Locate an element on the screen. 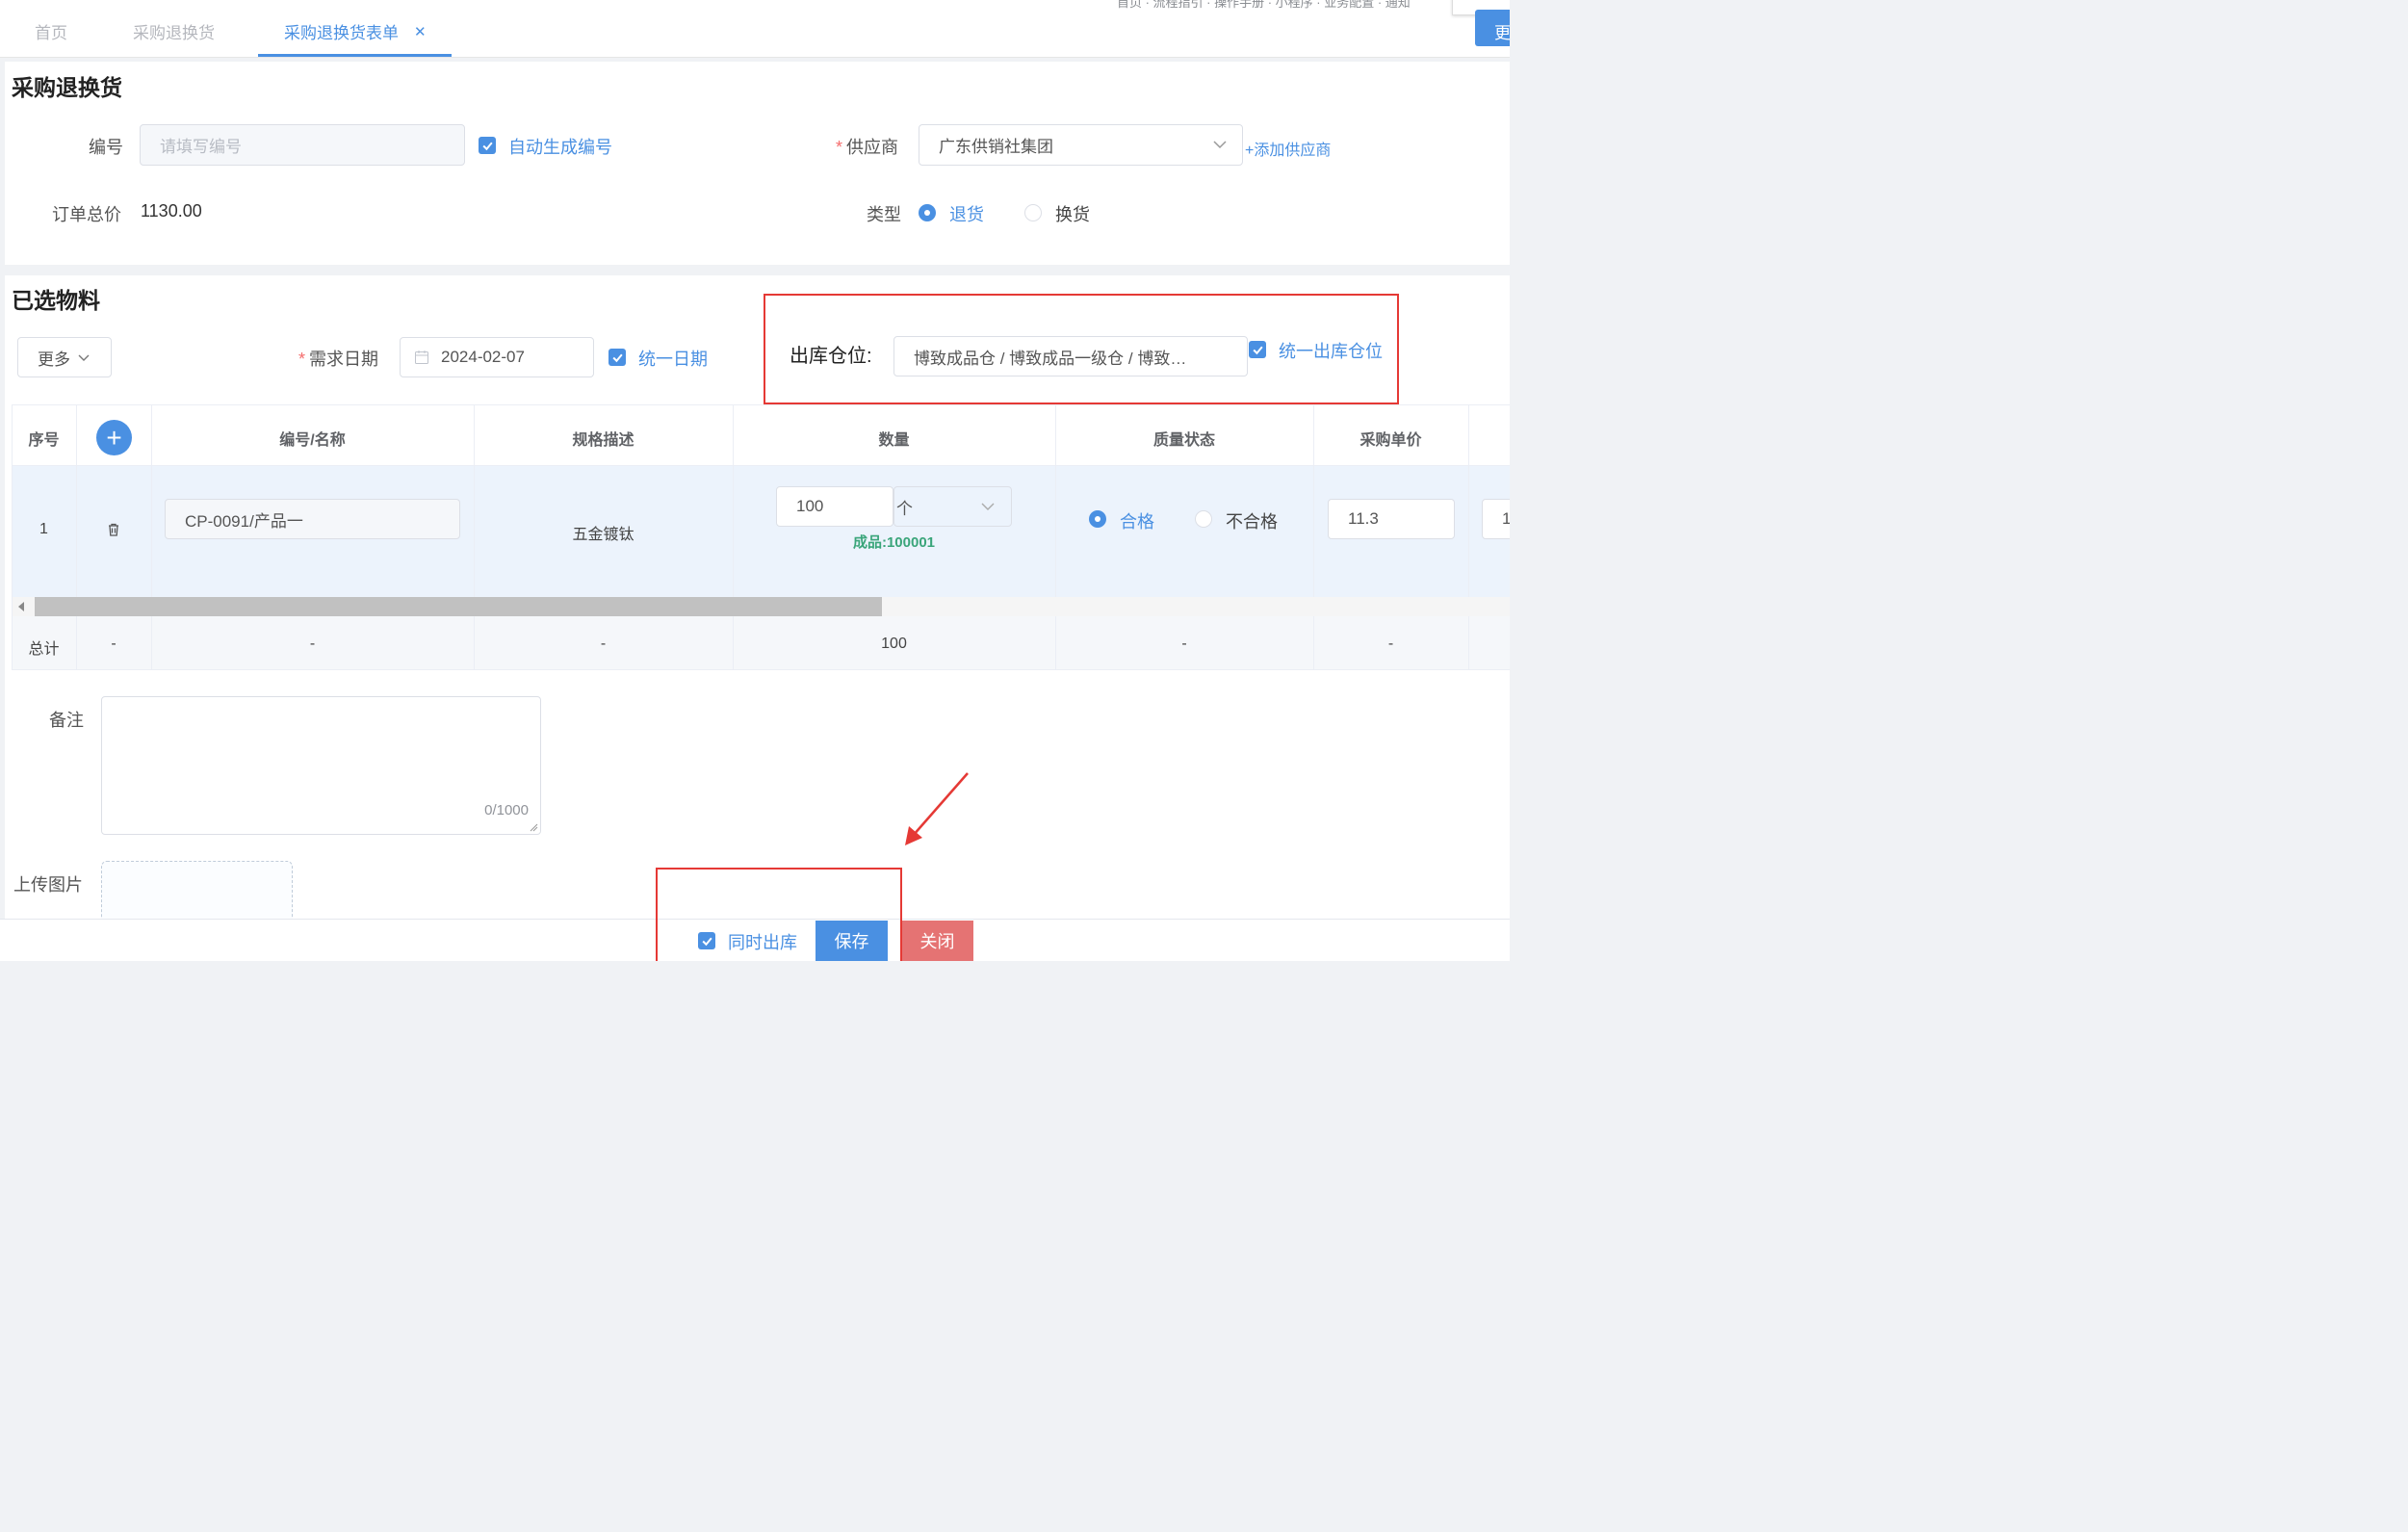 The height and width of the screenshot is (1532, 2408). footer-total-label: 总计 is located at coordinates (44, 649).